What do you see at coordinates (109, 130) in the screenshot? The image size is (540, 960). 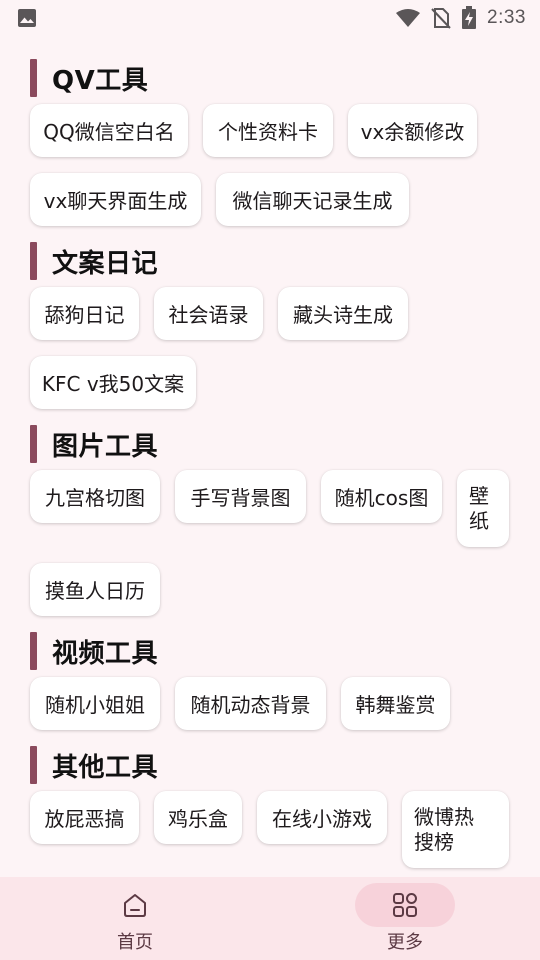 I see `tool-chip: QQ微信空白名` at bounding box center [109, 130].